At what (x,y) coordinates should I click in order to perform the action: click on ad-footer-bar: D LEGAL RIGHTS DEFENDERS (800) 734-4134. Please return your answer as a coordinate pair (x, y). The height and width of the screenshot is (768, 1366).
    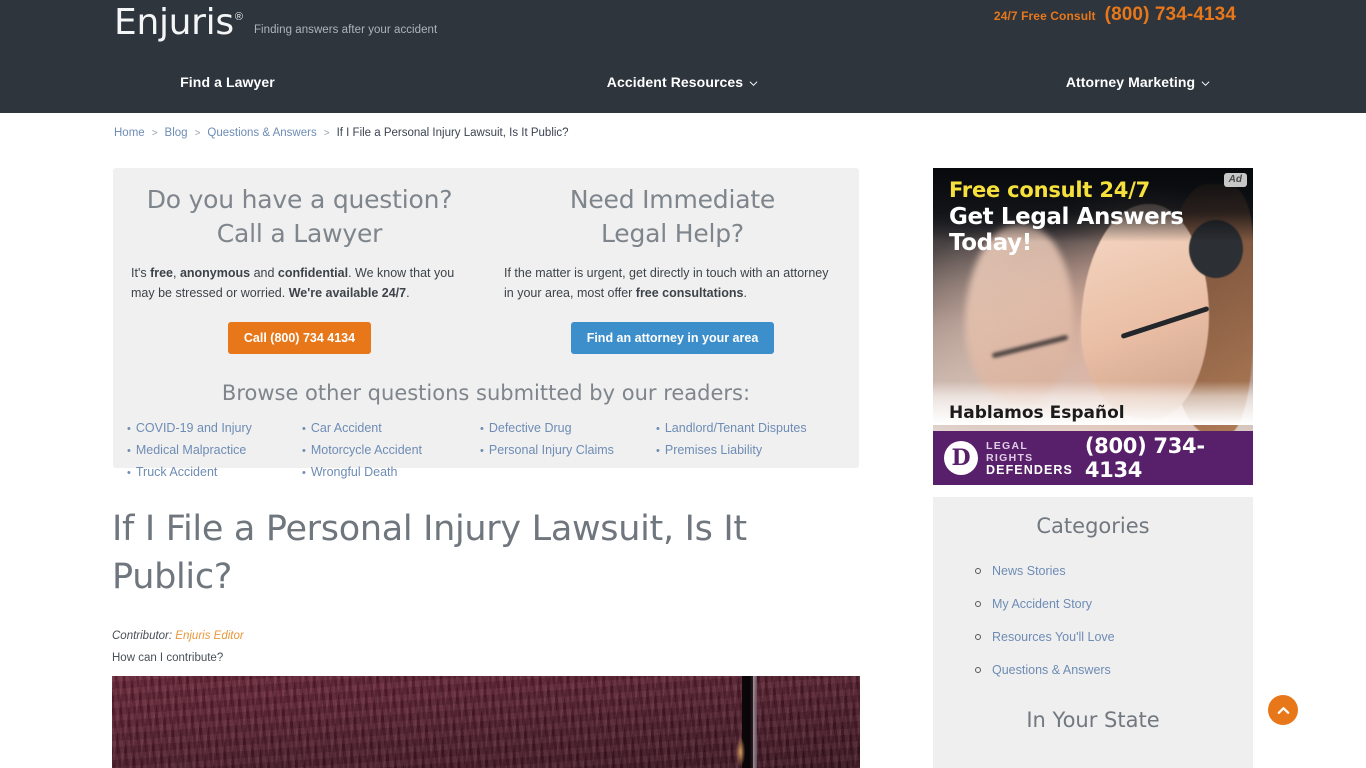
    Looking at the image, I should click on (1093, 458).